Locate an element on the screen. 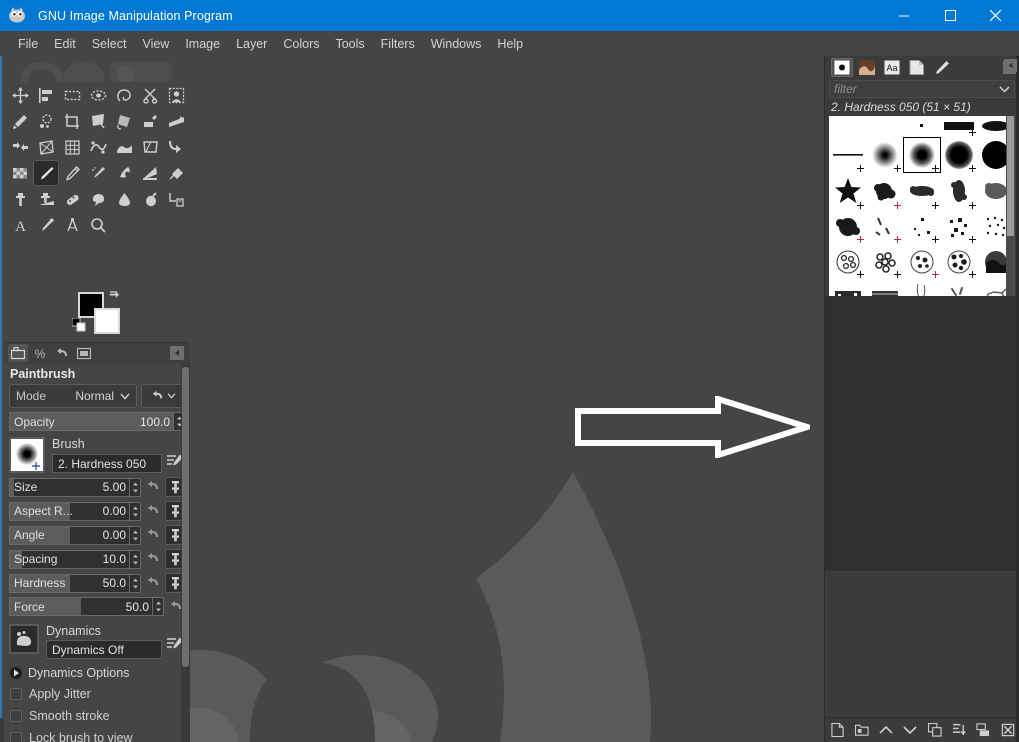 This screenshot has width=1019, height=742. pencil-tool-button is located at coordinates (72, 173).